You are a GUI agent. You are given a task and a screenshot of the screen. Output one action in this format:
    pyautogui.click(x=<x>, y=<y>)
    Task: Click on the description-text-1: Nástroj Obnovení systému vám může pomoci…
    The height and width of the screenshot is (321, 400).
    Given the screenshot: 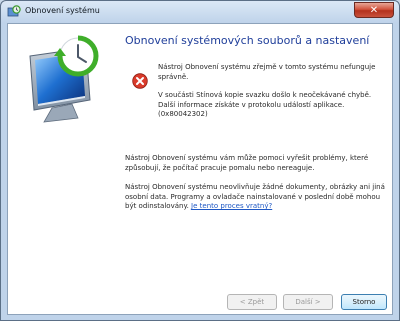 What is the action you would take?
    pyautogui.click(x=247, y=163)
    